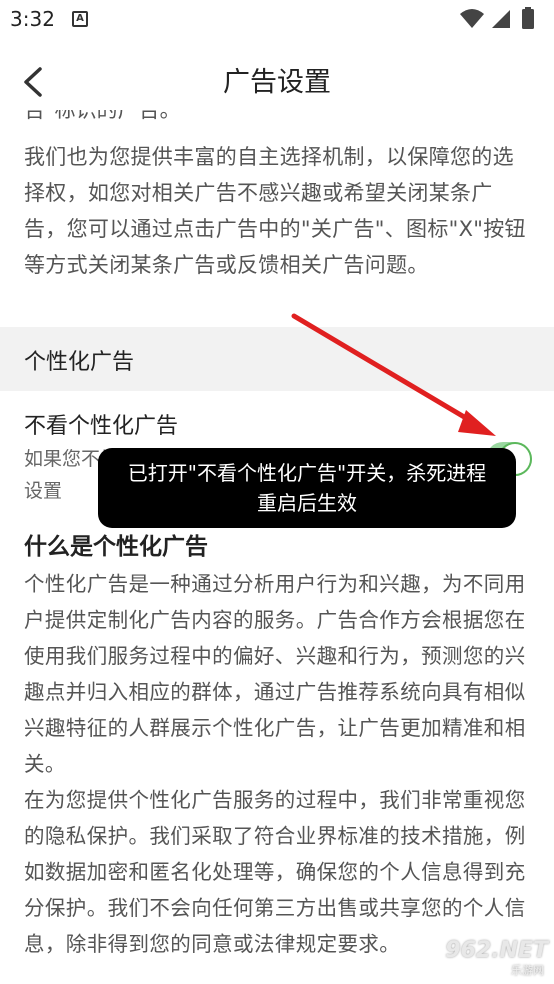  Describe the element at coordinates (528, 19) in the screenshot. I see `battery-icon` at that location.